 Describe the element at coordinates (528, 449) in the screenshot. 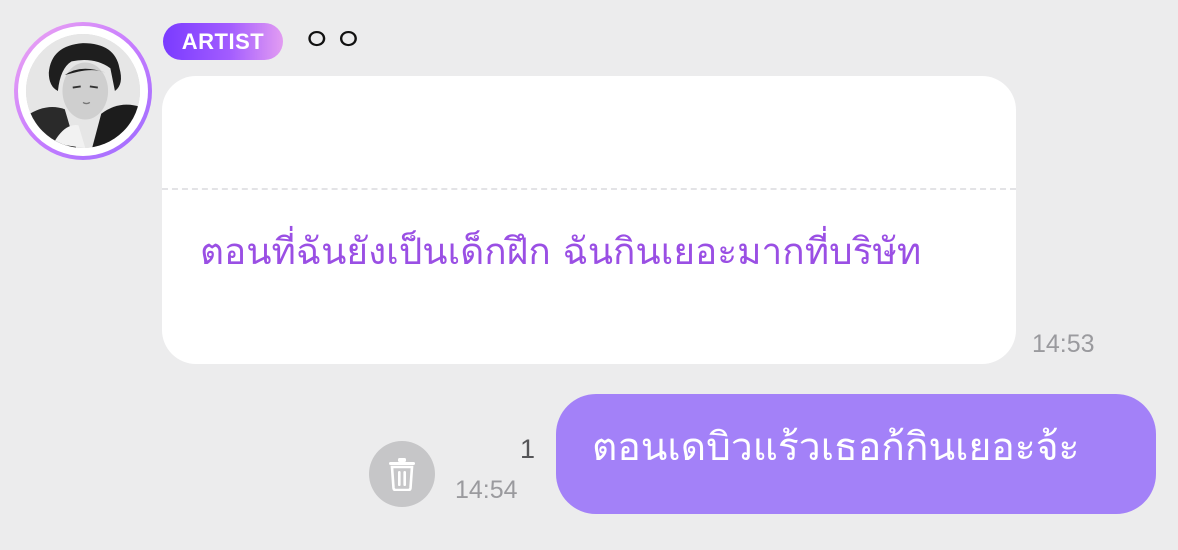

I see `unread-count: 1` at that location.